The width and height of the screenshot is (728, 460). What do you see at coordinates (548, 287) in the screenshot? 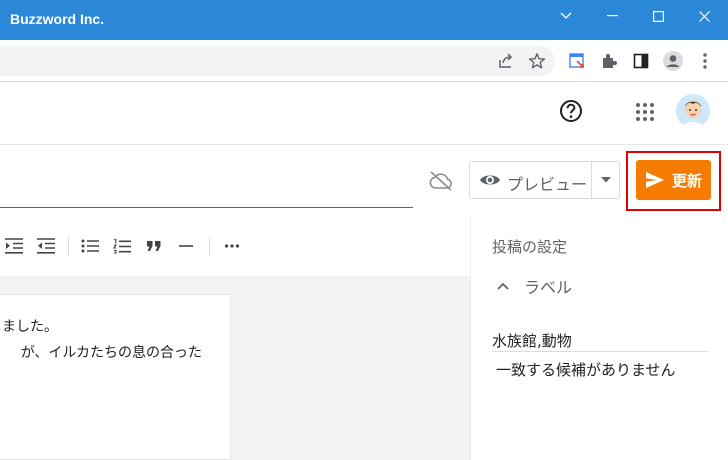
I see `labels-section-label: ラベル` at bounding box center [548, 287].